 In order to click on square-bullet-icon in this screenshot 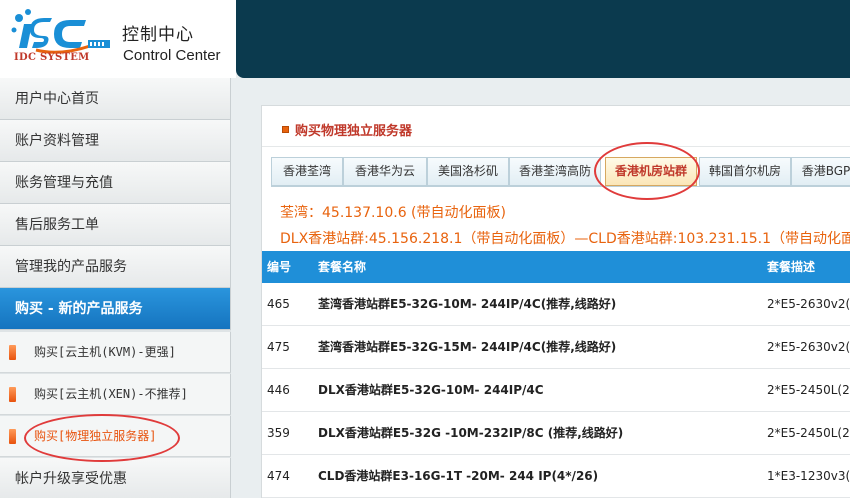, I will do `click(285, 129)`.